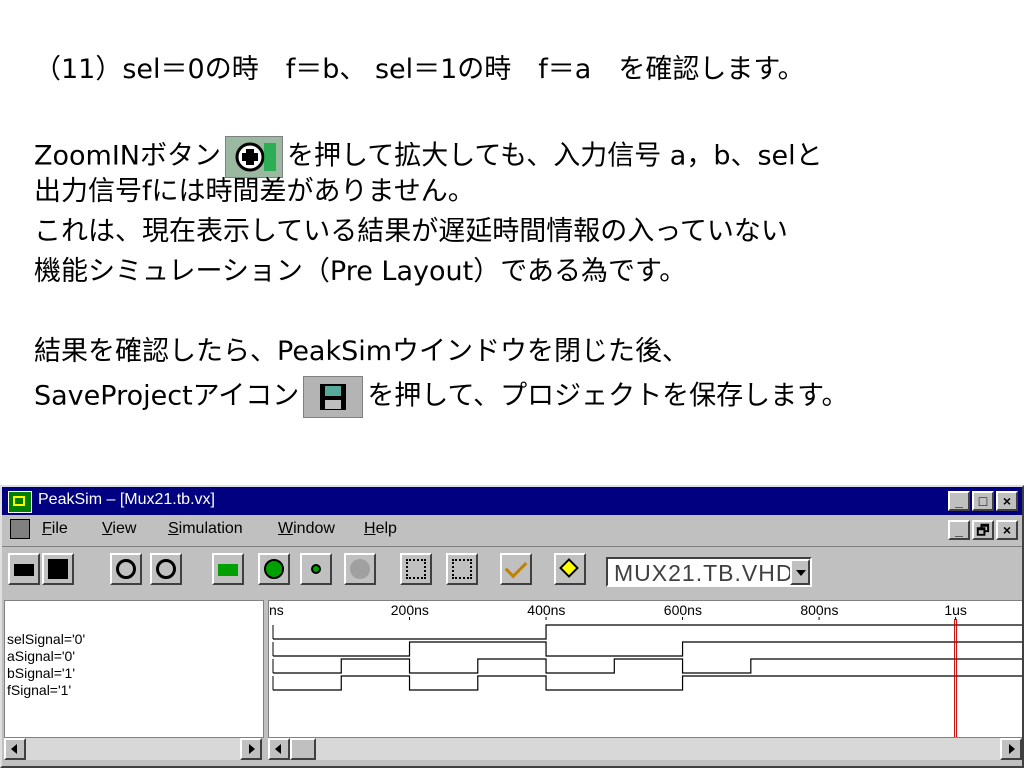  I want to click on instruction-line-3: 出力信号fには時間差がありません。, so click(254, 191).